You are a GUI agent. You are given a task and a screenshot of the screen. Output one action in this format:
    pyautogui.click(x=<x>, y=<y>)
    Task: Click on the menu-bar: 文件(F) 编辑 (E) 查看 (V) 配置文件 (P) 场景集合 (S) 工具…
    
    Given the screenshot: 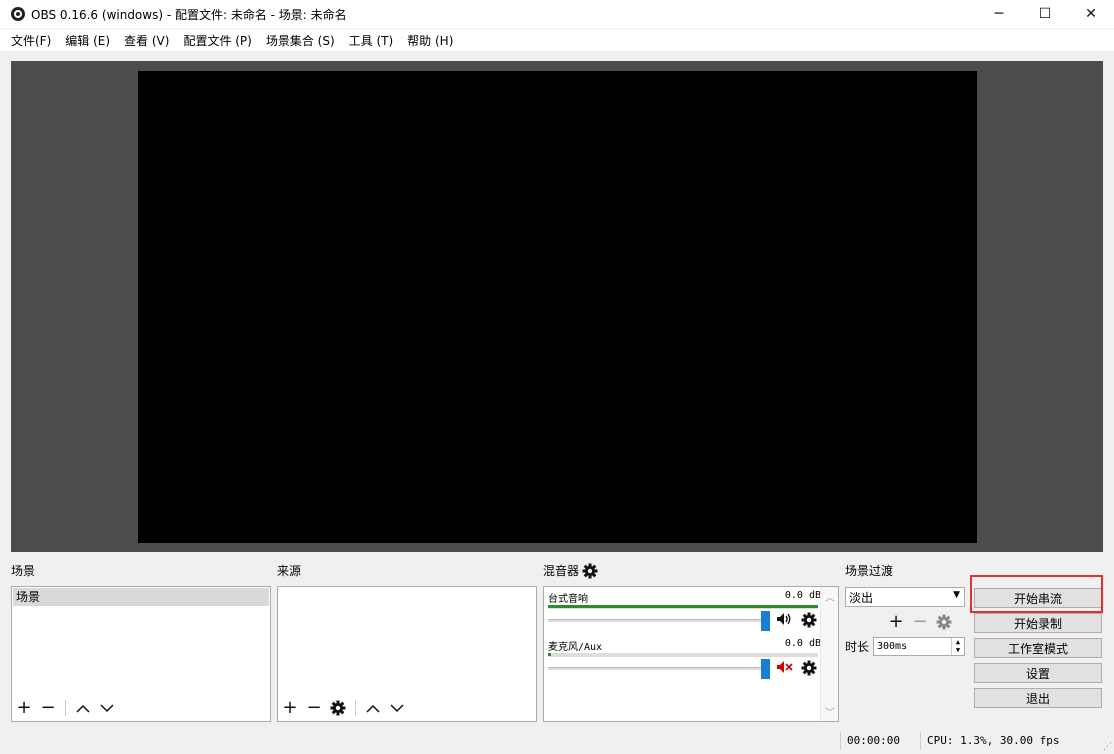 What is the action you would take?
    pyautogui.click(x=557, y=40)
    